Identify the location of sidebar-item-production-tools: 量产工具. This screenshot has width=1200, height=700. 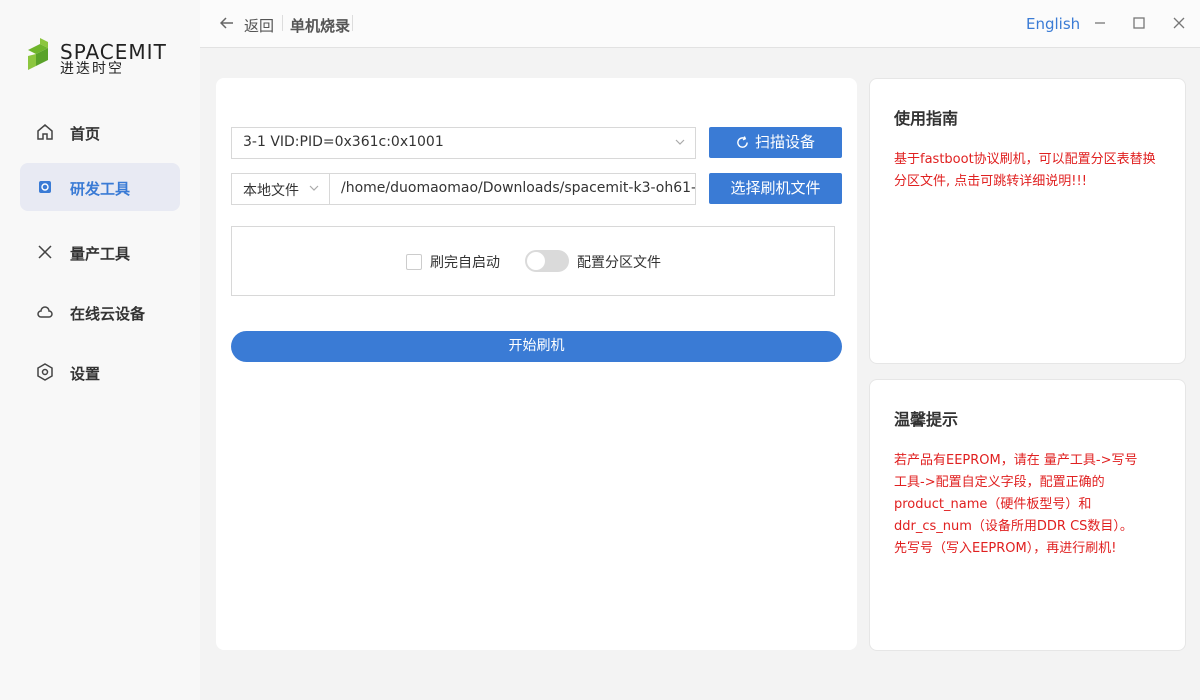
(100, 252).